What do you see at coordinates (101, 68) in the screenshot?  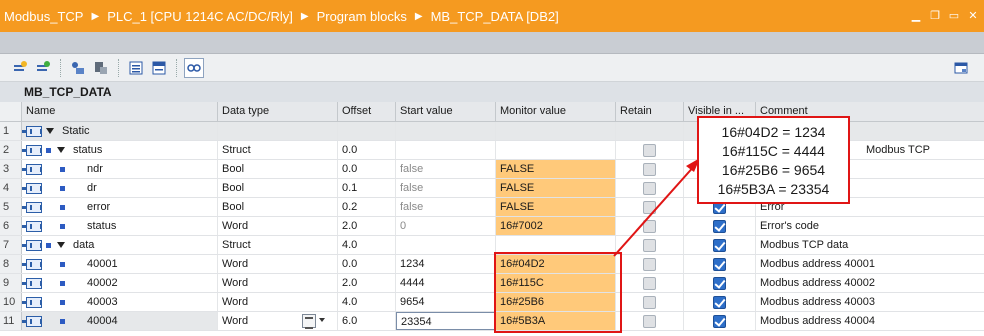 I see `copy-values-icon` at bounding box center [101, 68].